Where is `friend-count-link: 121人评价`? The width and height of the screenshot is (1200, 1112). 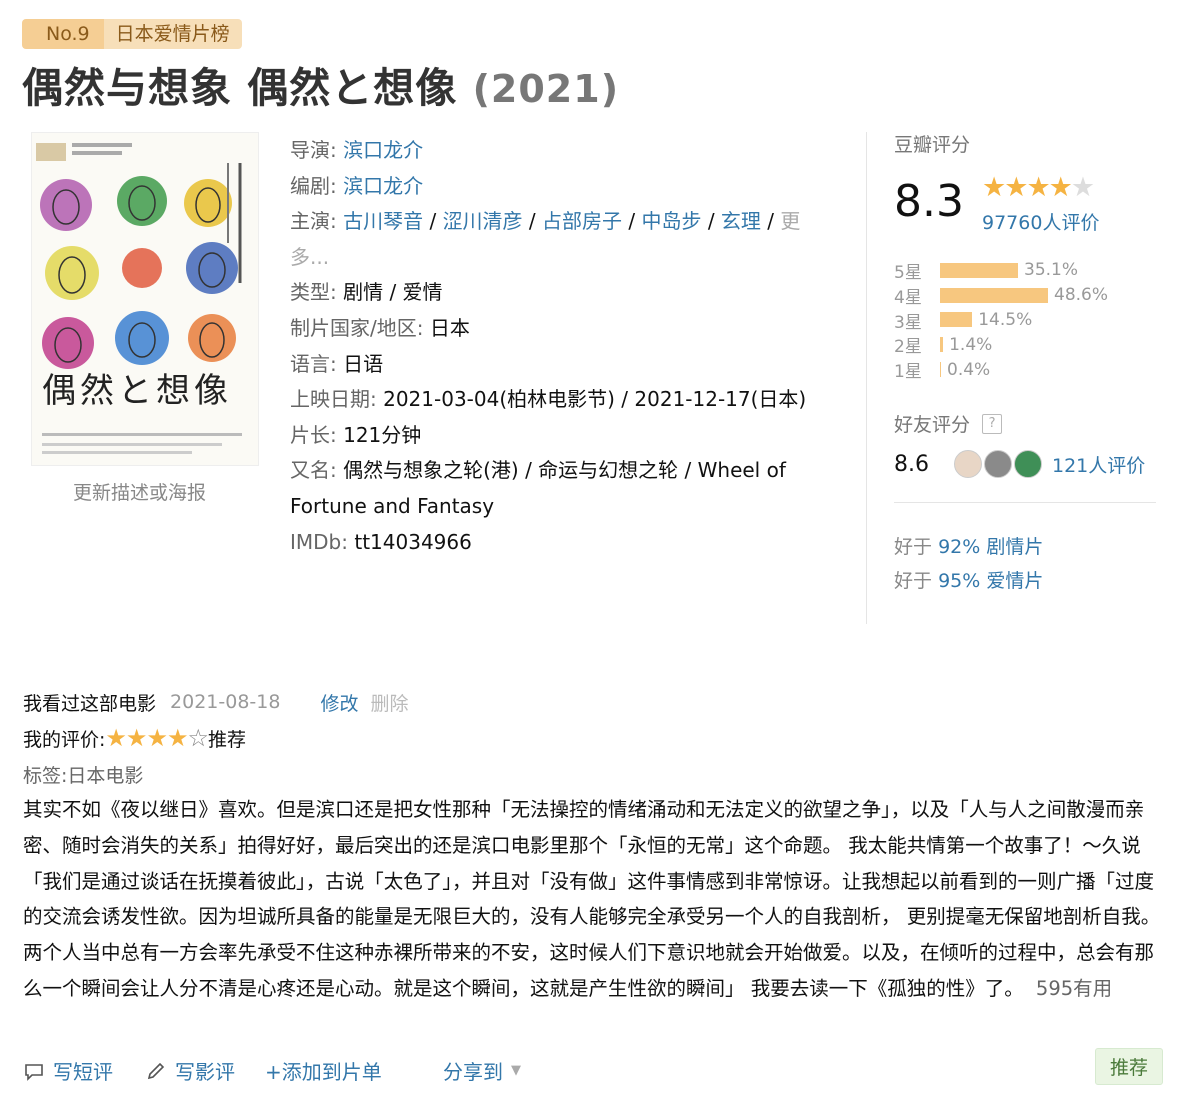 friend-count-link: 121人评价 is located at coordinates (1098, 464).